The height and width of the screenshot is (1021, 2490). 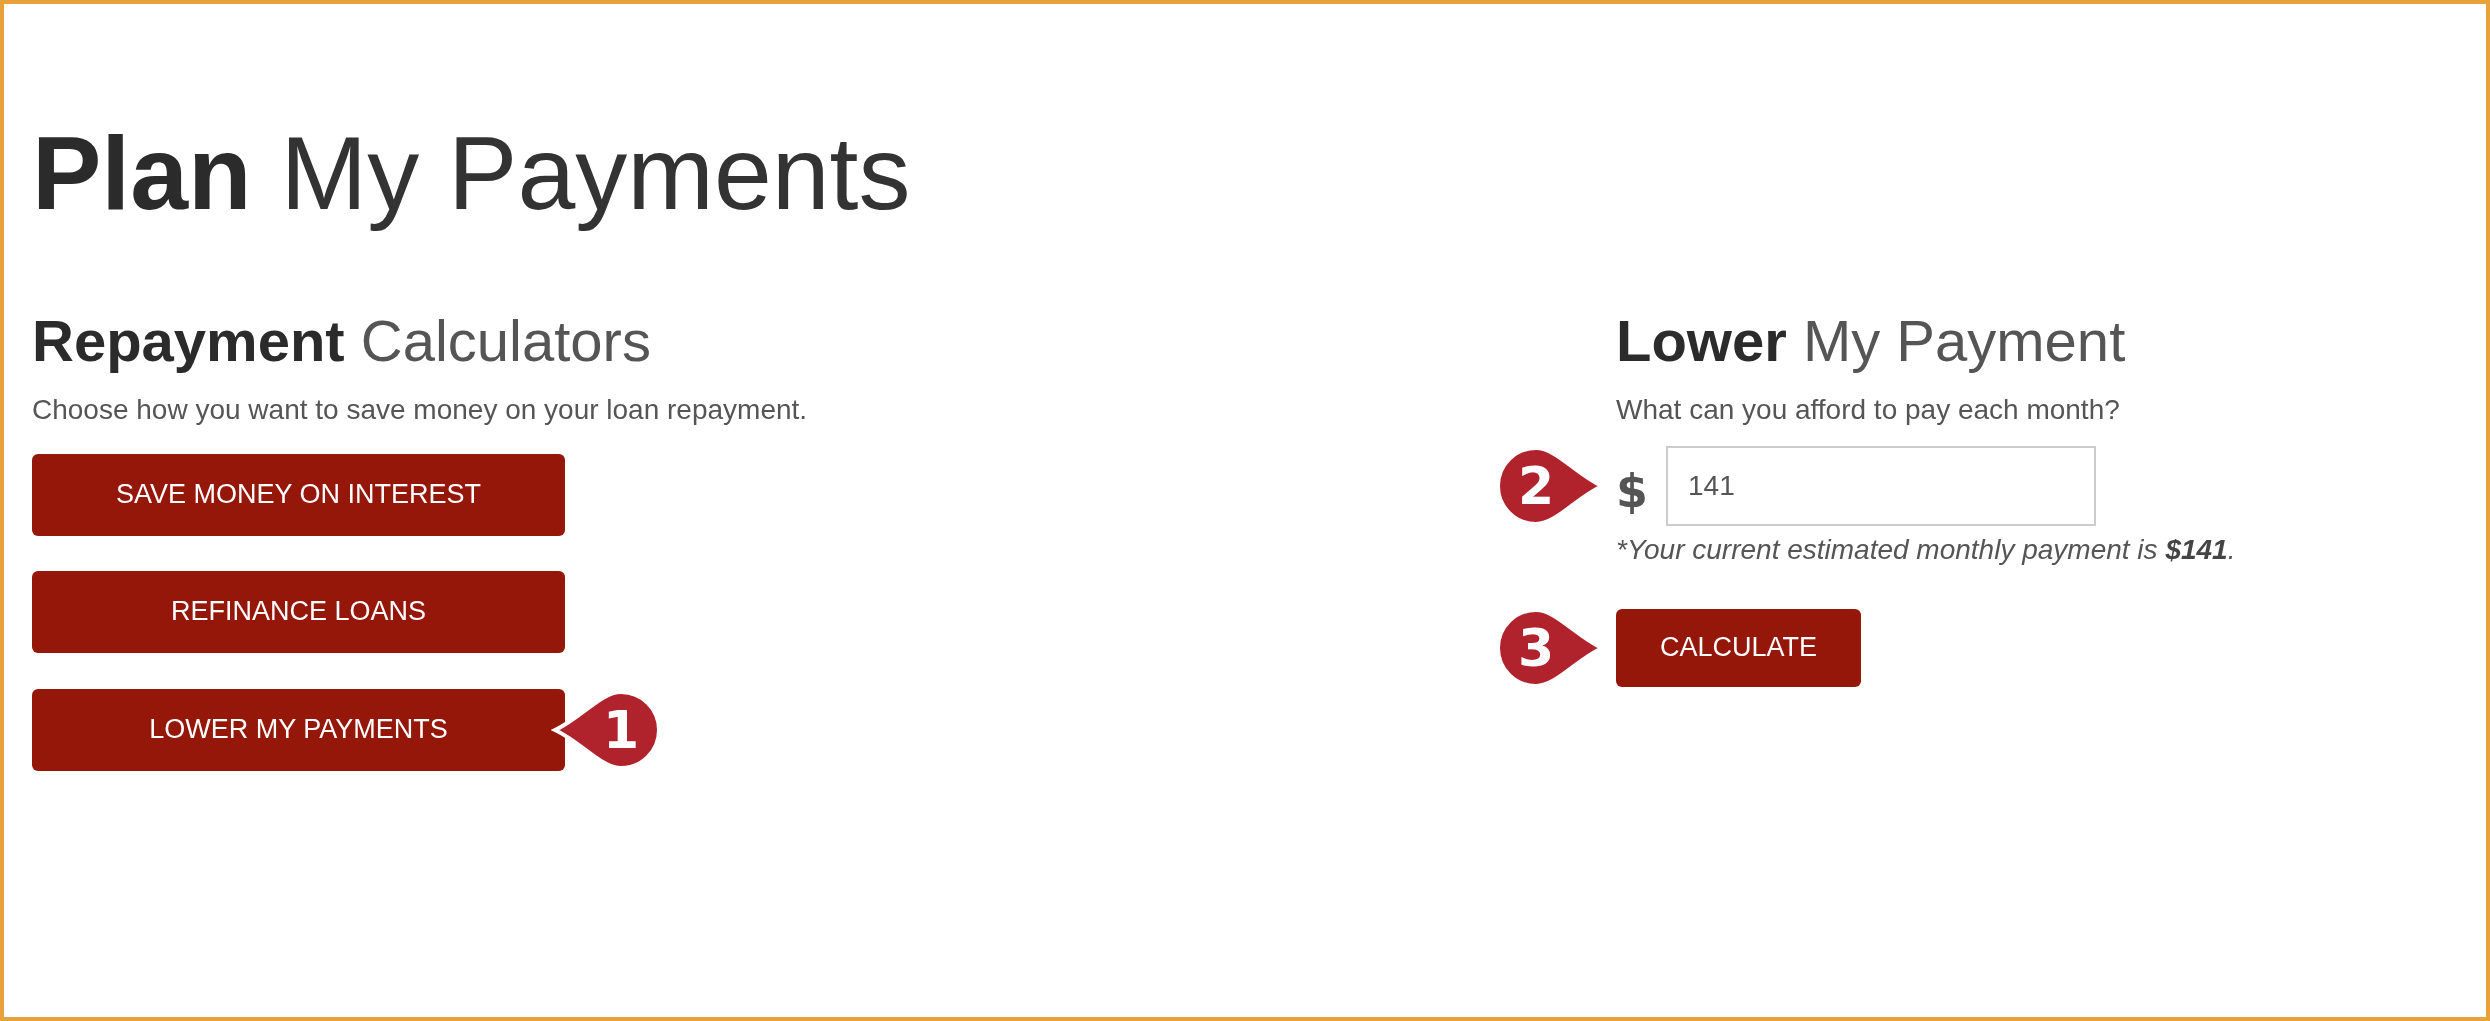 What do you see at coordinates (298, 495) in the screenshot?
I see `calculator-button: SAVE MONEY ON INTEREST` at bounding box center [298, 495].